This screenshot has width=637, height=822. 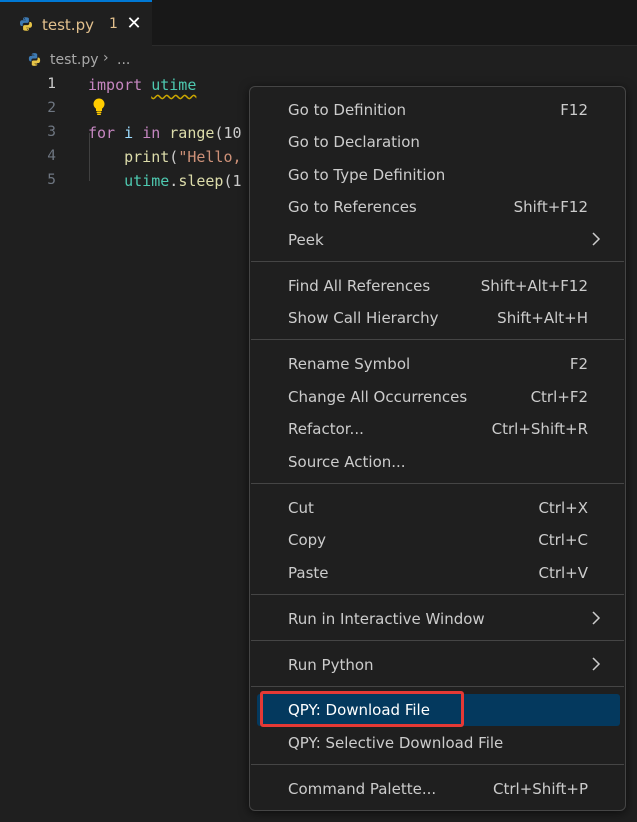 I want to click on tab-filename: test.py, so click(x=68, y=25).